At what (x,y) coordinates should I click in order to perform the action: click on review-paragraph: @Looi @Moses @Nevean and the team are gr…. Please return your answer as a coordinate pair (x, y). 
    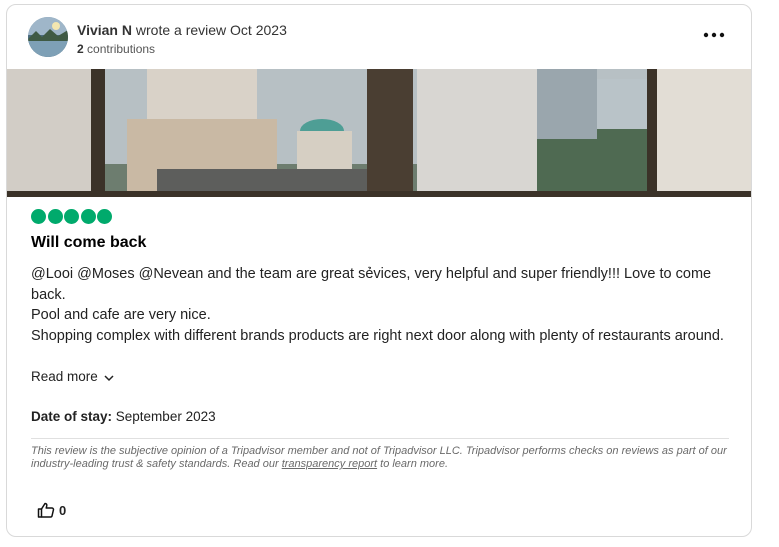
    Looking at the image, I should click on (371, 284).